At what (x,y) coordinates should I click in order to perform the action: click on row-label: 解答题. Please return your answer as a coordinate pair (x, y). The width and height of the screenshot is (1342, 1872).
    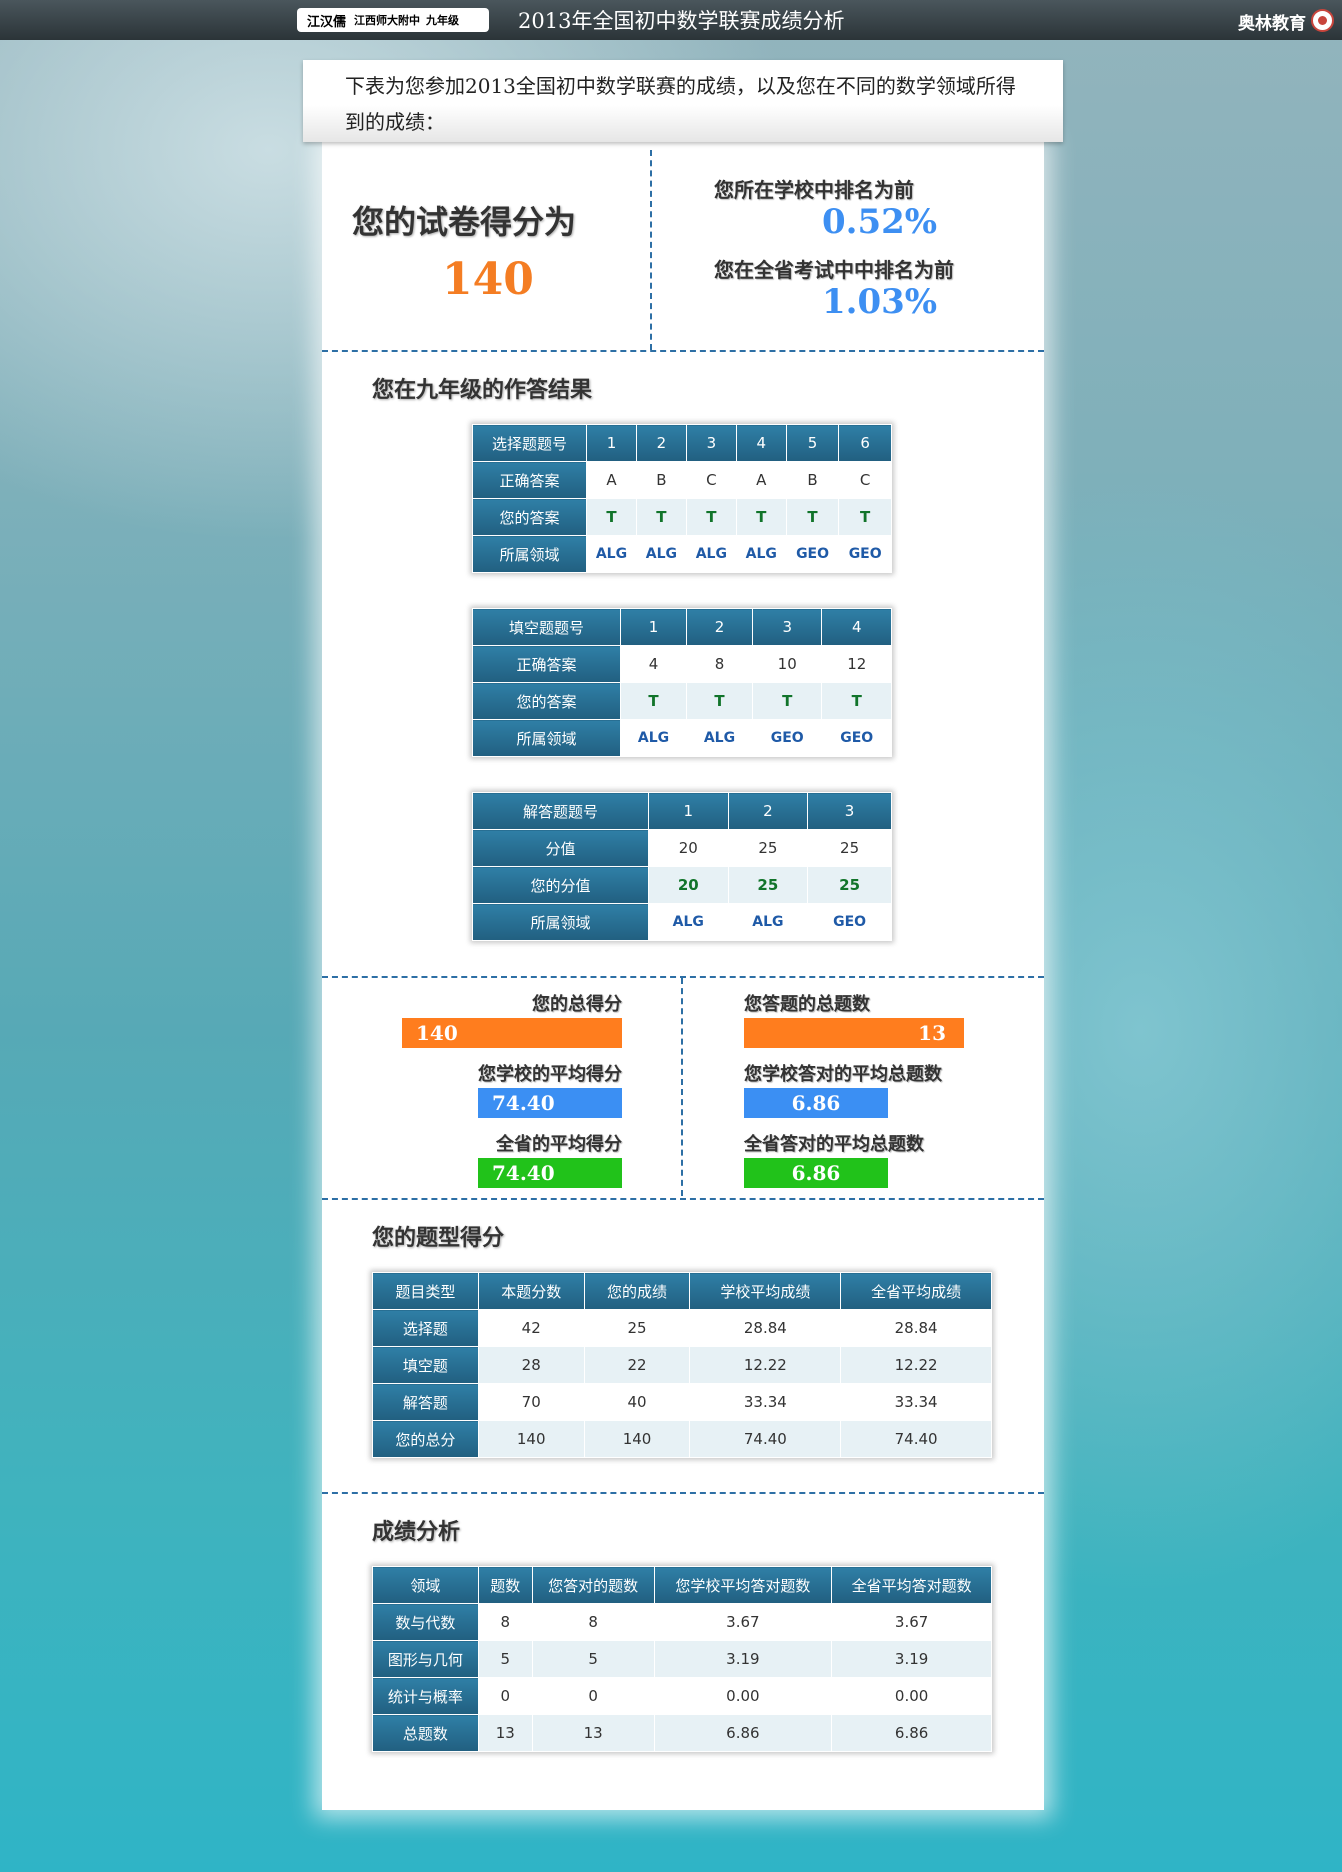
    Looking at the image, I should click on (425, 1402).